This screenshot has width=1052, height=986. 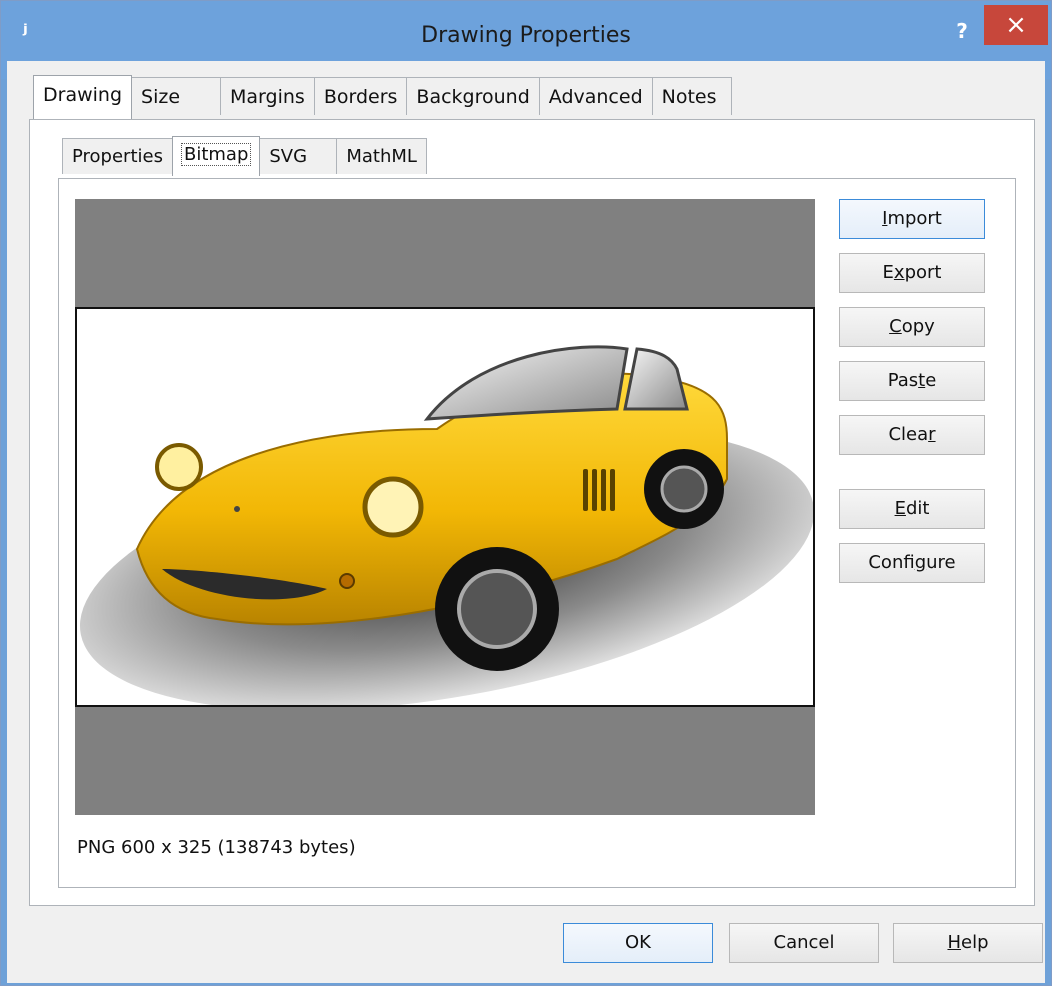 I want to click on help-button: Help, so click(x=968, y=943).